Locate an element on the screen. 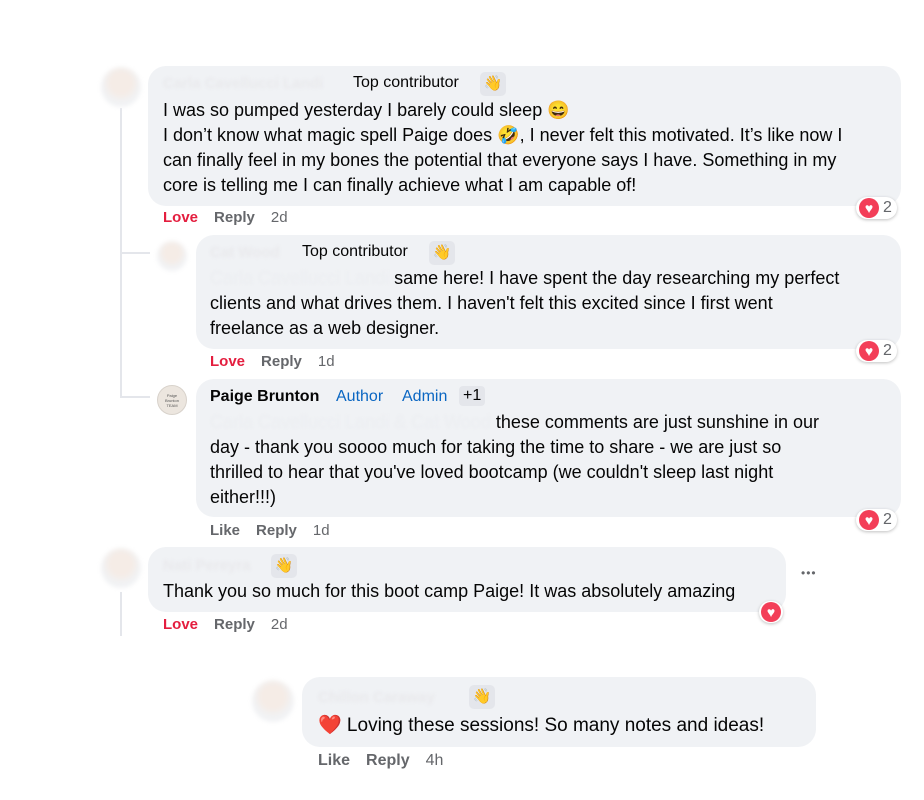 The image size is (924, 800). mention-link: Carla Cavellucci Landi is located at coordinates (299, 278).